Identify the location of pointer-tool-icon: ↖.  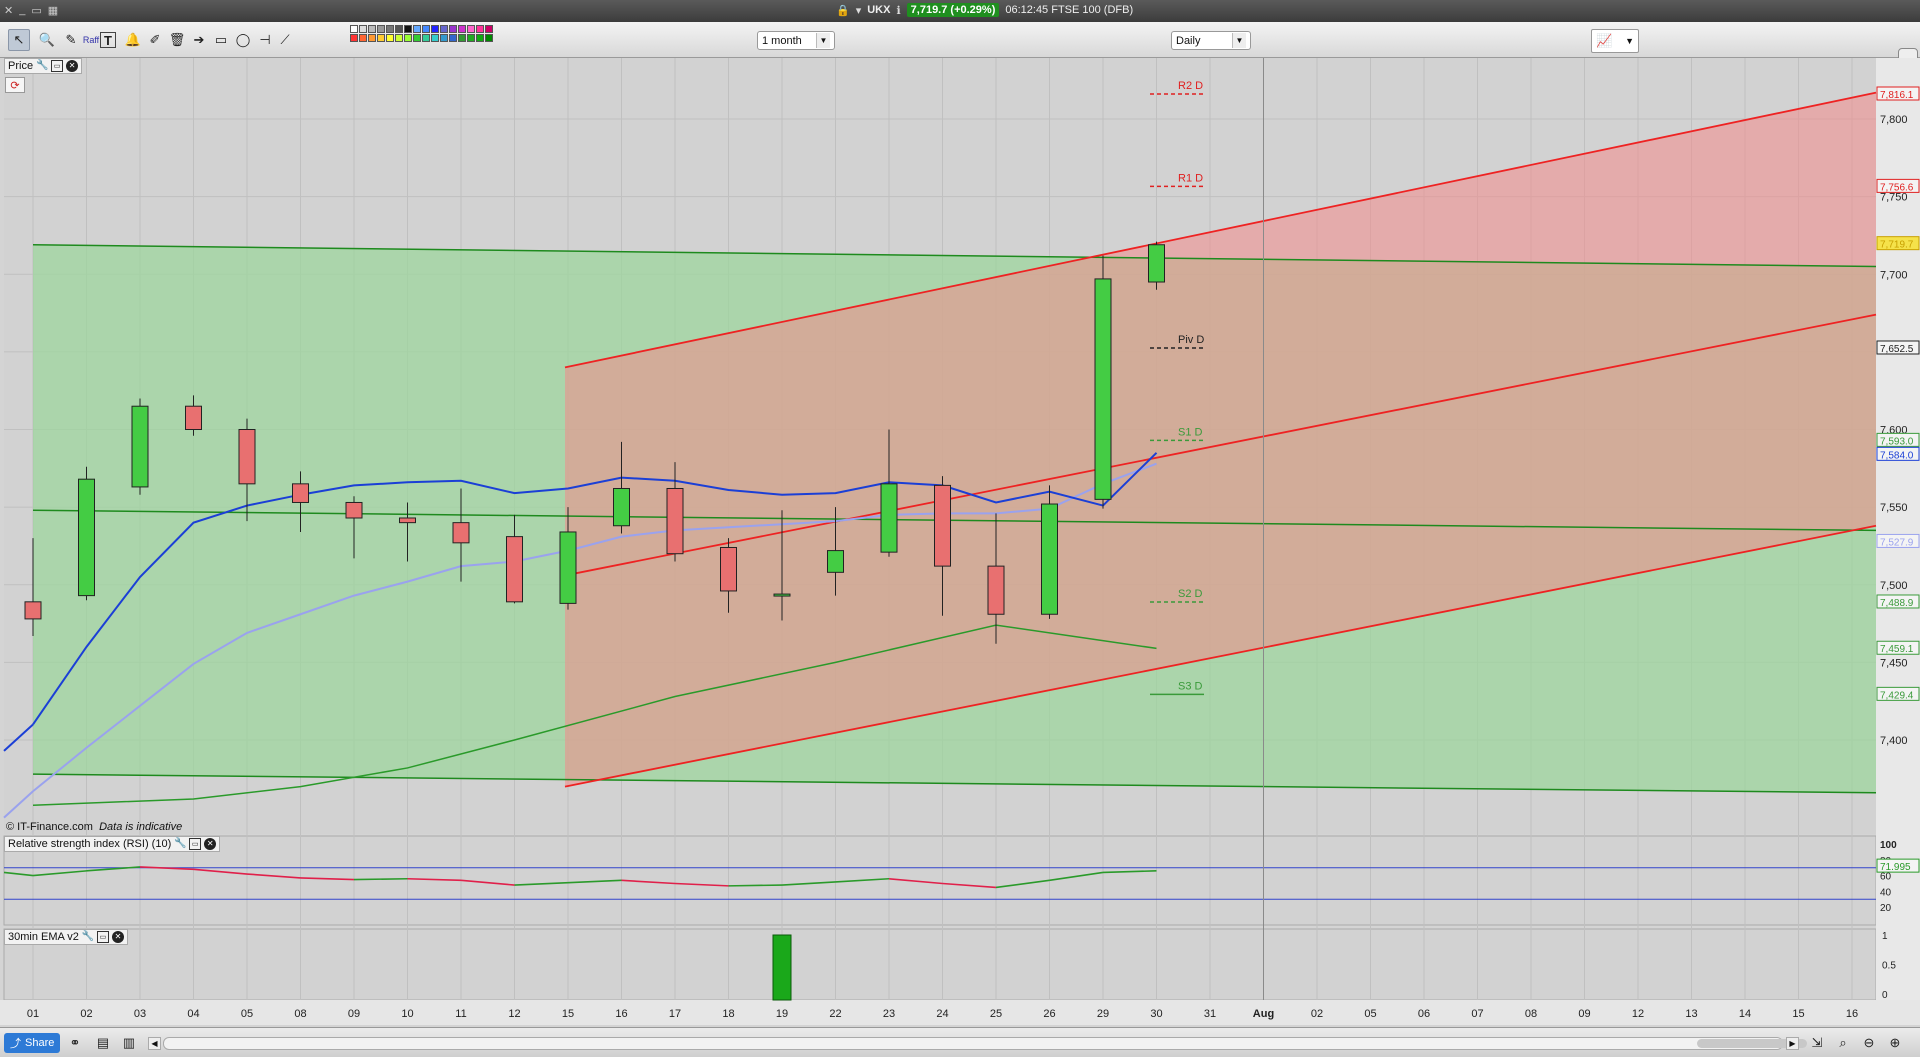
(19, 40).